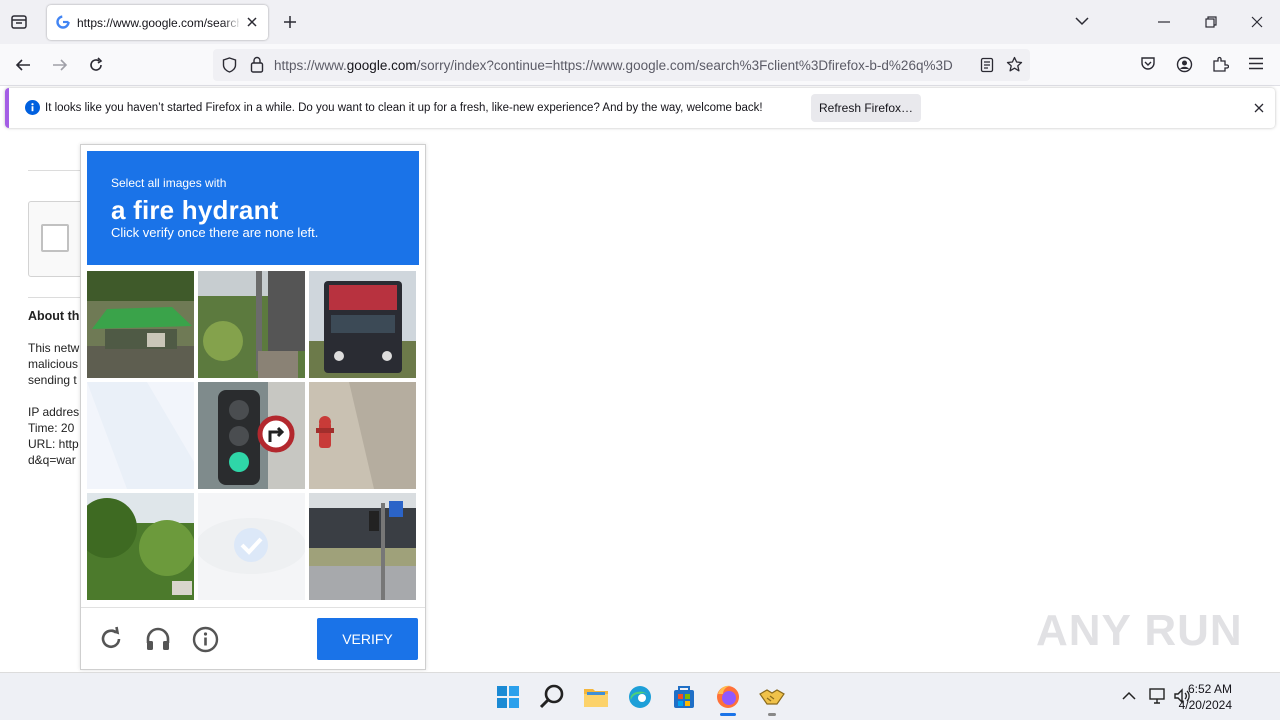 The height and width of the screenshot is (720, 1280). Describe the element at coordinates (52, 460) in the screenshot. I see `url-line-cont: d&q=war` at that location.